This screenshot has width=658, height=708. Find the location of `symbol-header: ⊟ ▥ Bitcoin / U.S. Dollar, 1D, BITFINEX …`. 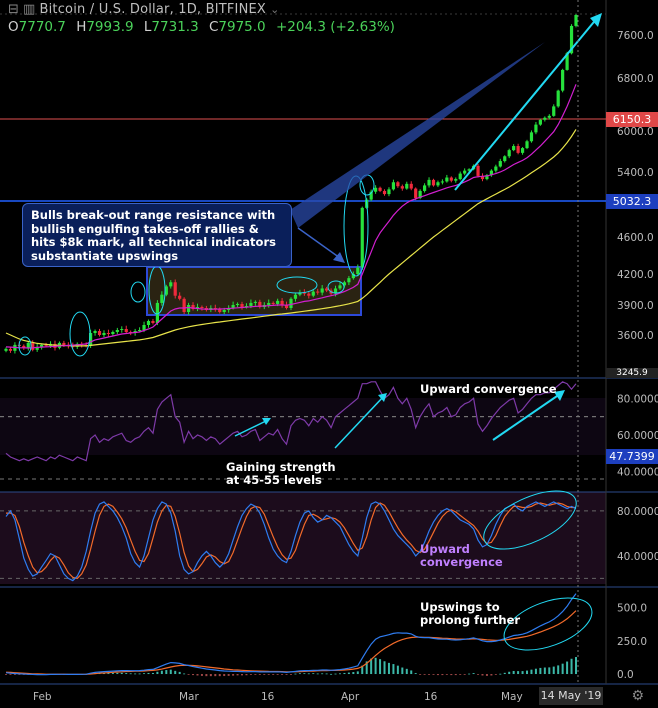

symbol-header: ⊟ ▥ Bitcoin / U.S. Dollar, 1D, BITFINEX … is located at coordinates (143, 9).